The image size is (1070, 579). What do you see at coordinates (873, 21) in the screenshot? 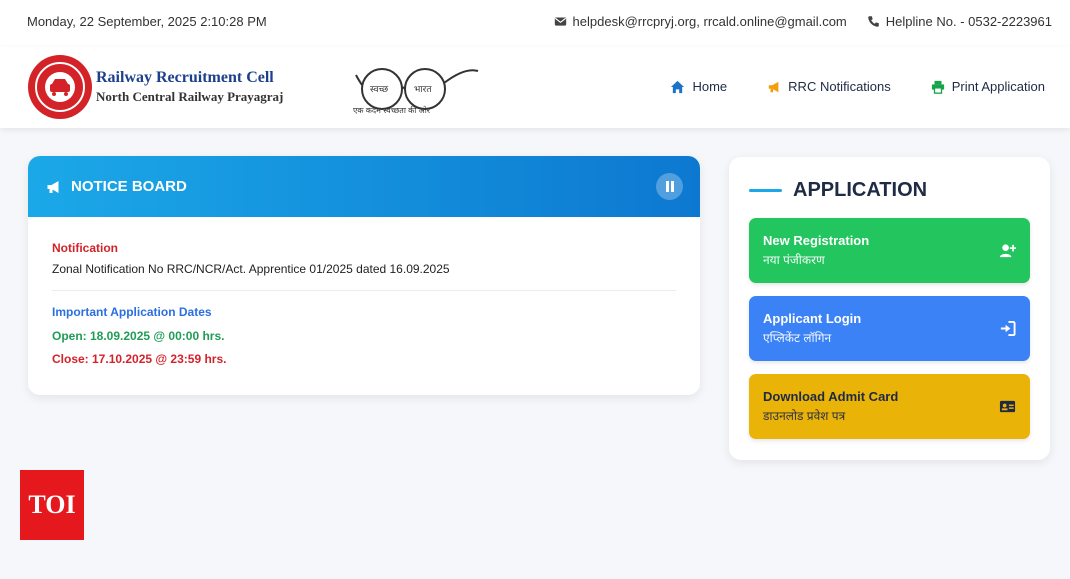
I see `phone-icon` at bounding box center [873, 21].